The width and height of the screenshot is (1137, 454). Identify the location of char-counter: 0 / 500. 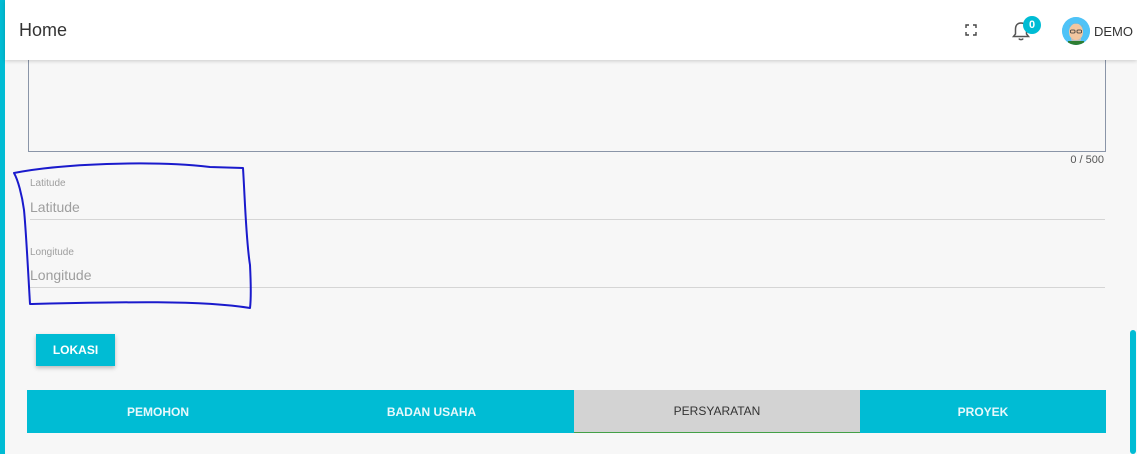
(1087, 160).